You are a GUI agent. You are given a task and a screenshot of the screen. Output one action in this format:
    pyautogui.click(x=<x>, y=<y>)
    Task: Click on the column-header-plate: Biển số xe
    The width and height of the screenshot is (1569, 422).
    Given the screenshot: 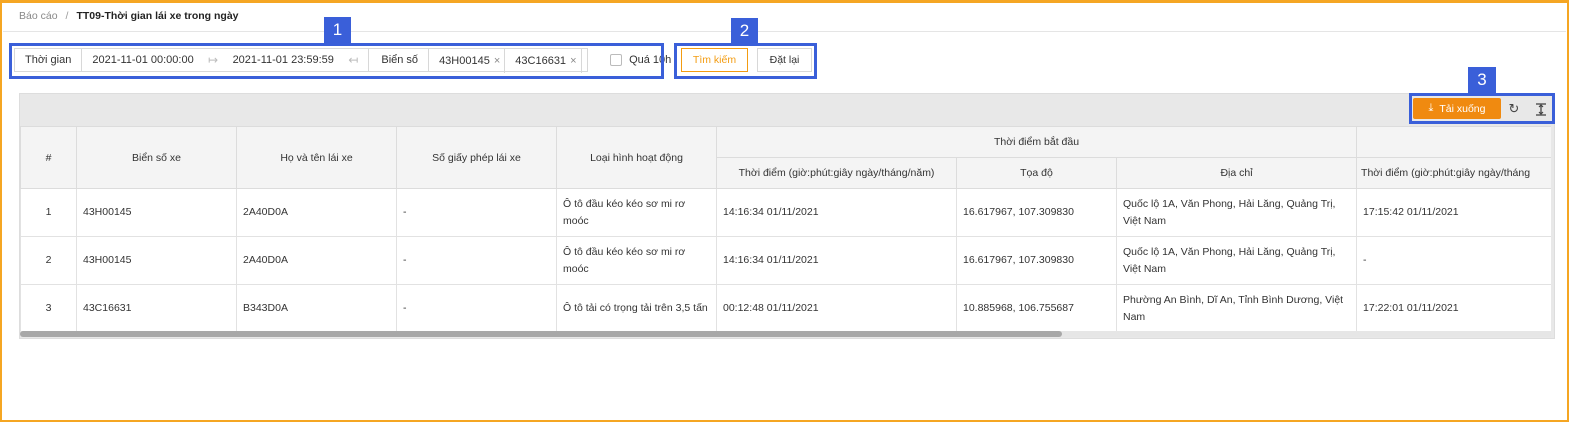 What is the action you would take?
    pyautogui.click(x=156, y=157)
    